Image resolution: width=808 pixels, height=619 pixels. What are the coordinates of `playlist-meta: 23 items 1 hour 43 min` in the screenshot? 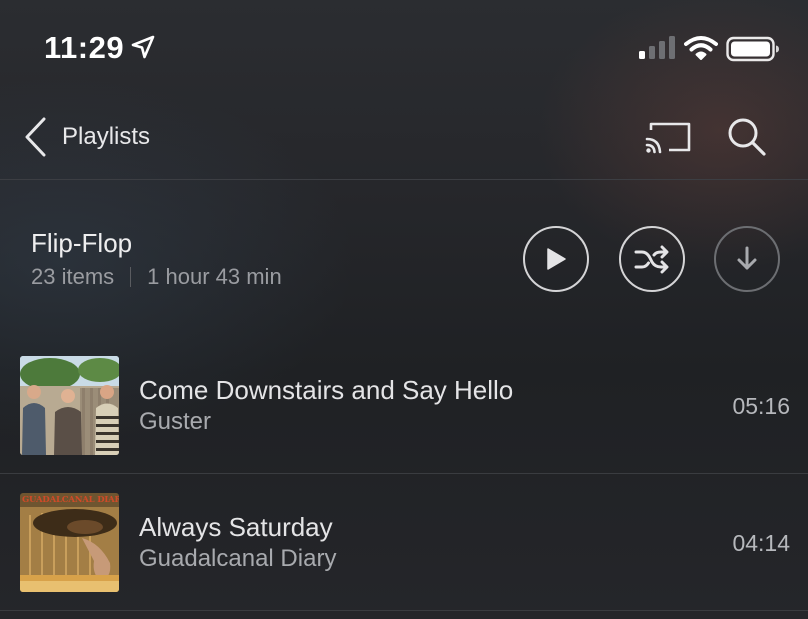 It's located at (156, 277).